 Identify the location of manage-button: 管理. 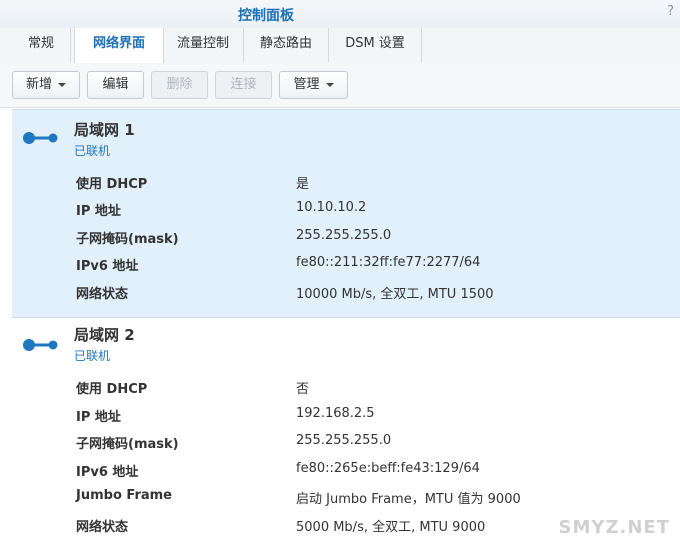
(313, 85).